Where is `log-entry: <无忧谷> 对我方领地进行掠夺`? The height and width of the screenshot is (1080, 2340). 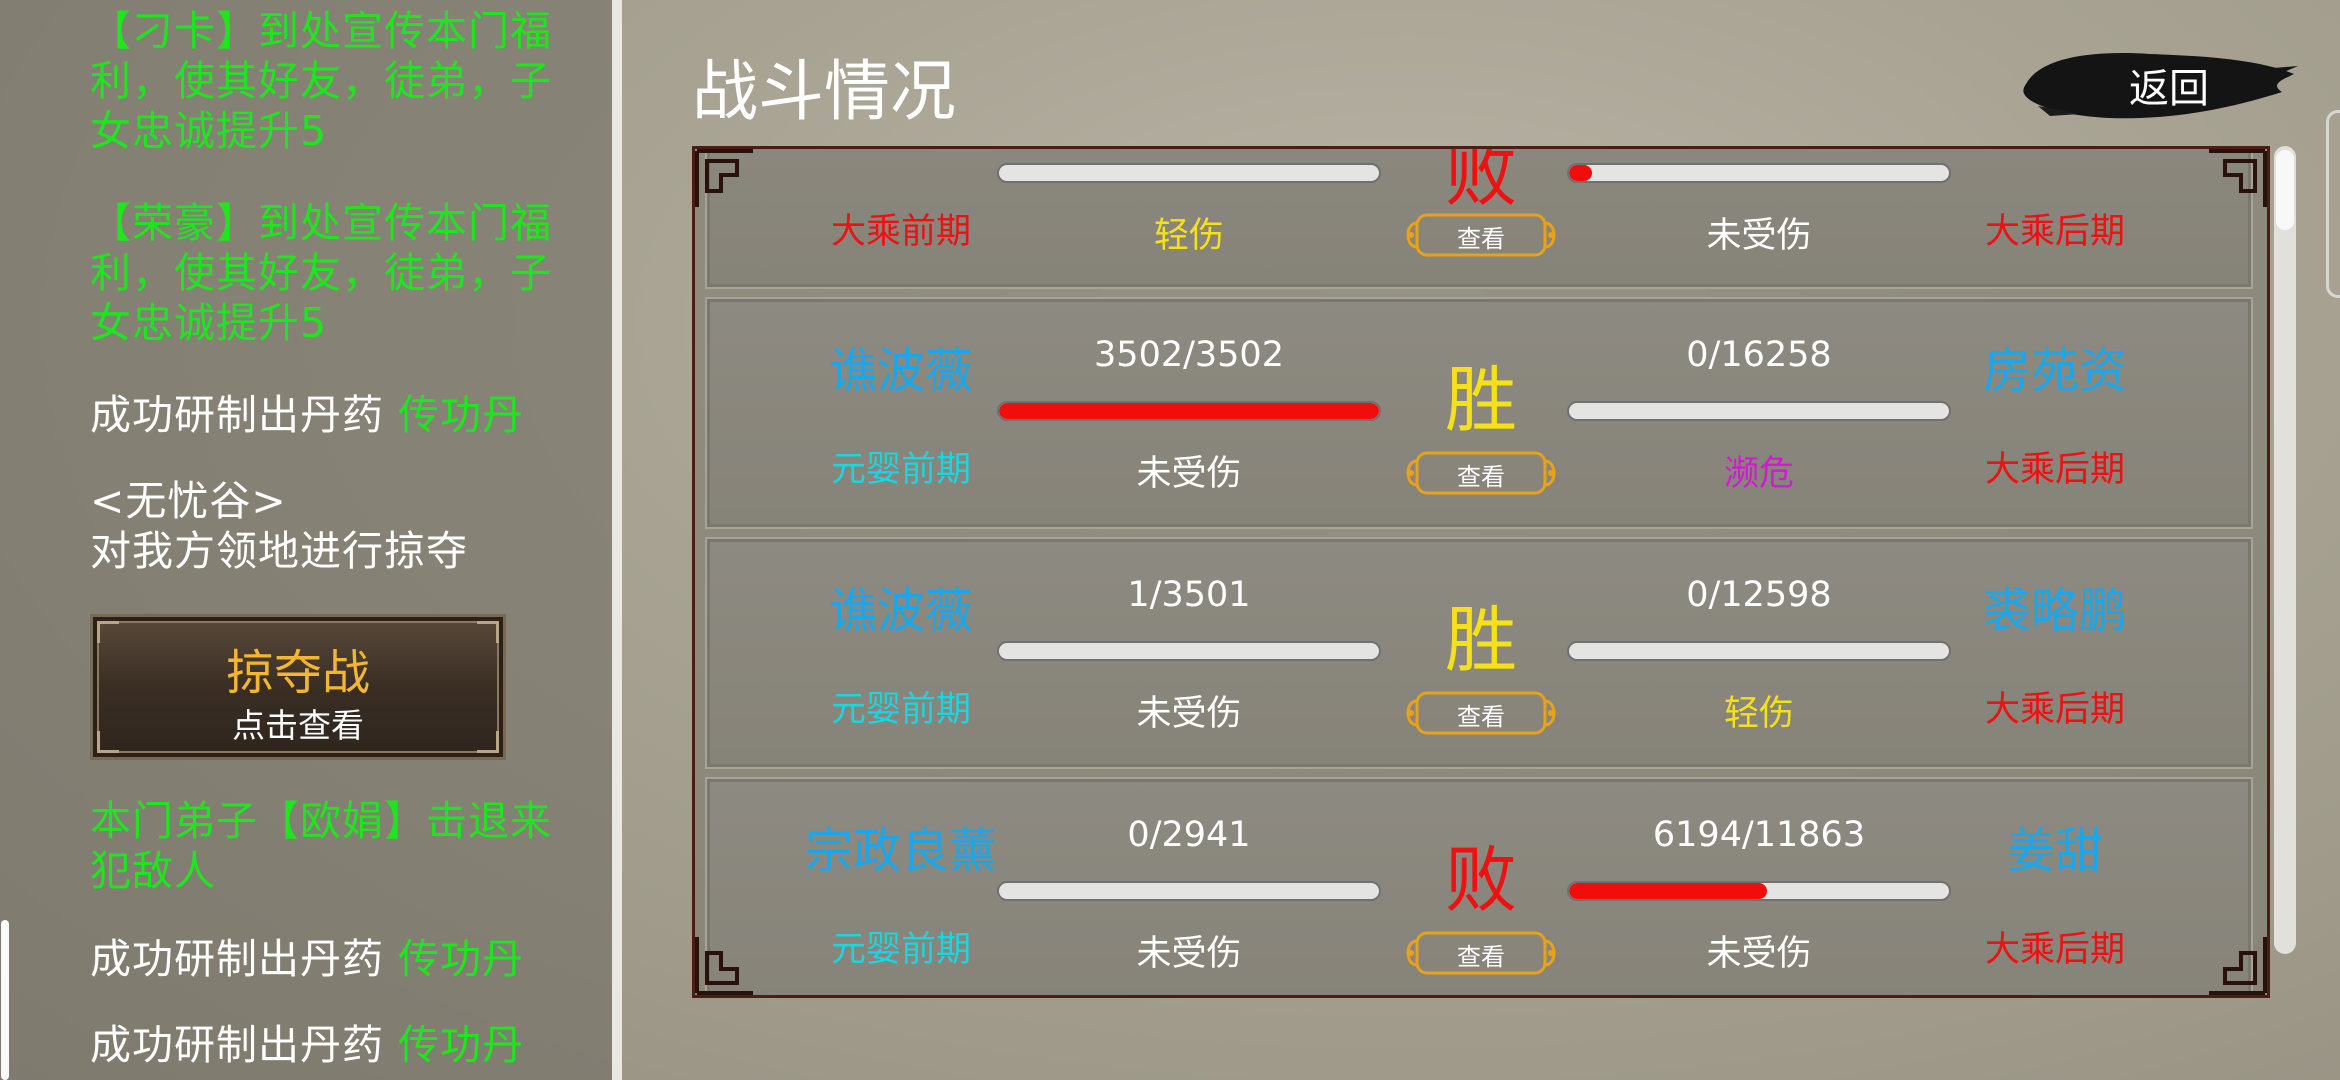 log-entry: <无忧谷> 对我方领地进行掠夺 is located at coordinates (340, 526).